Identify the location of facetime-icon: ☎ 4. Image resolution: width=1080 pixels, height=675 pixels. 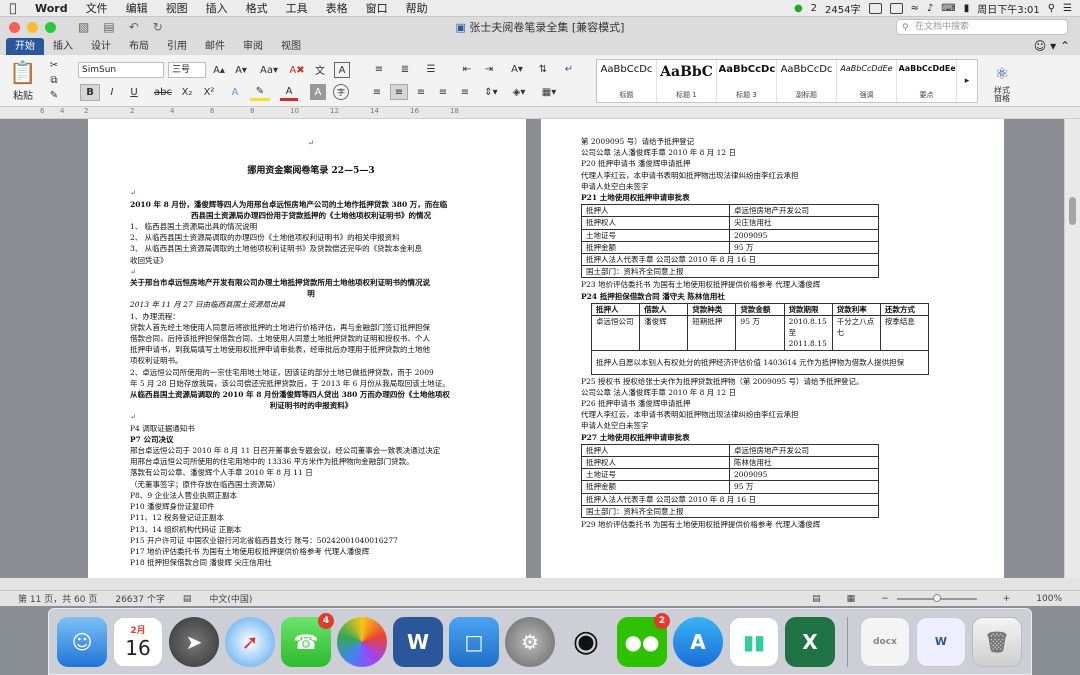
(307, 639).